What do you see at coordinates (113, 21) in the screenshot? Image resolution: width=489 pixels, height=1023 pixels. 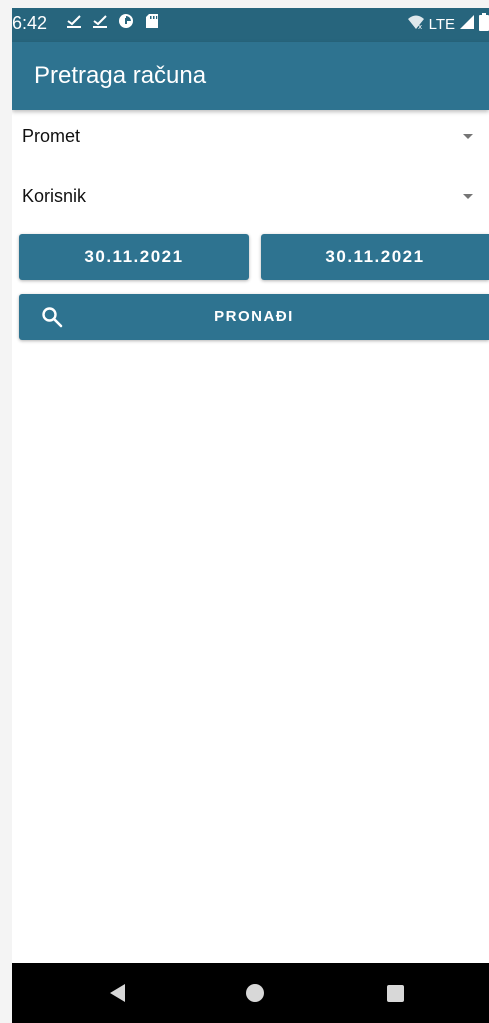 I see `notification-icons` at bounding box center [113, 21].